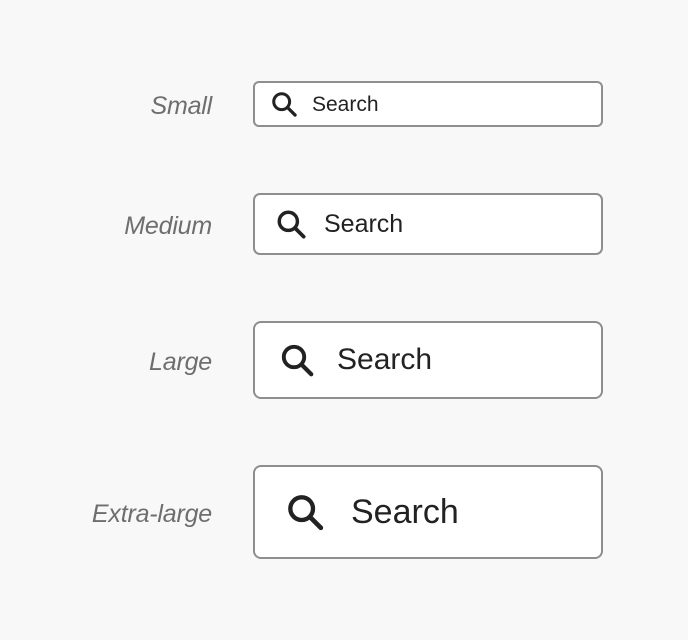  Describe the element at coordinates (428, 224) in the screenshot. I see `search-field-medium: Search` at that location.